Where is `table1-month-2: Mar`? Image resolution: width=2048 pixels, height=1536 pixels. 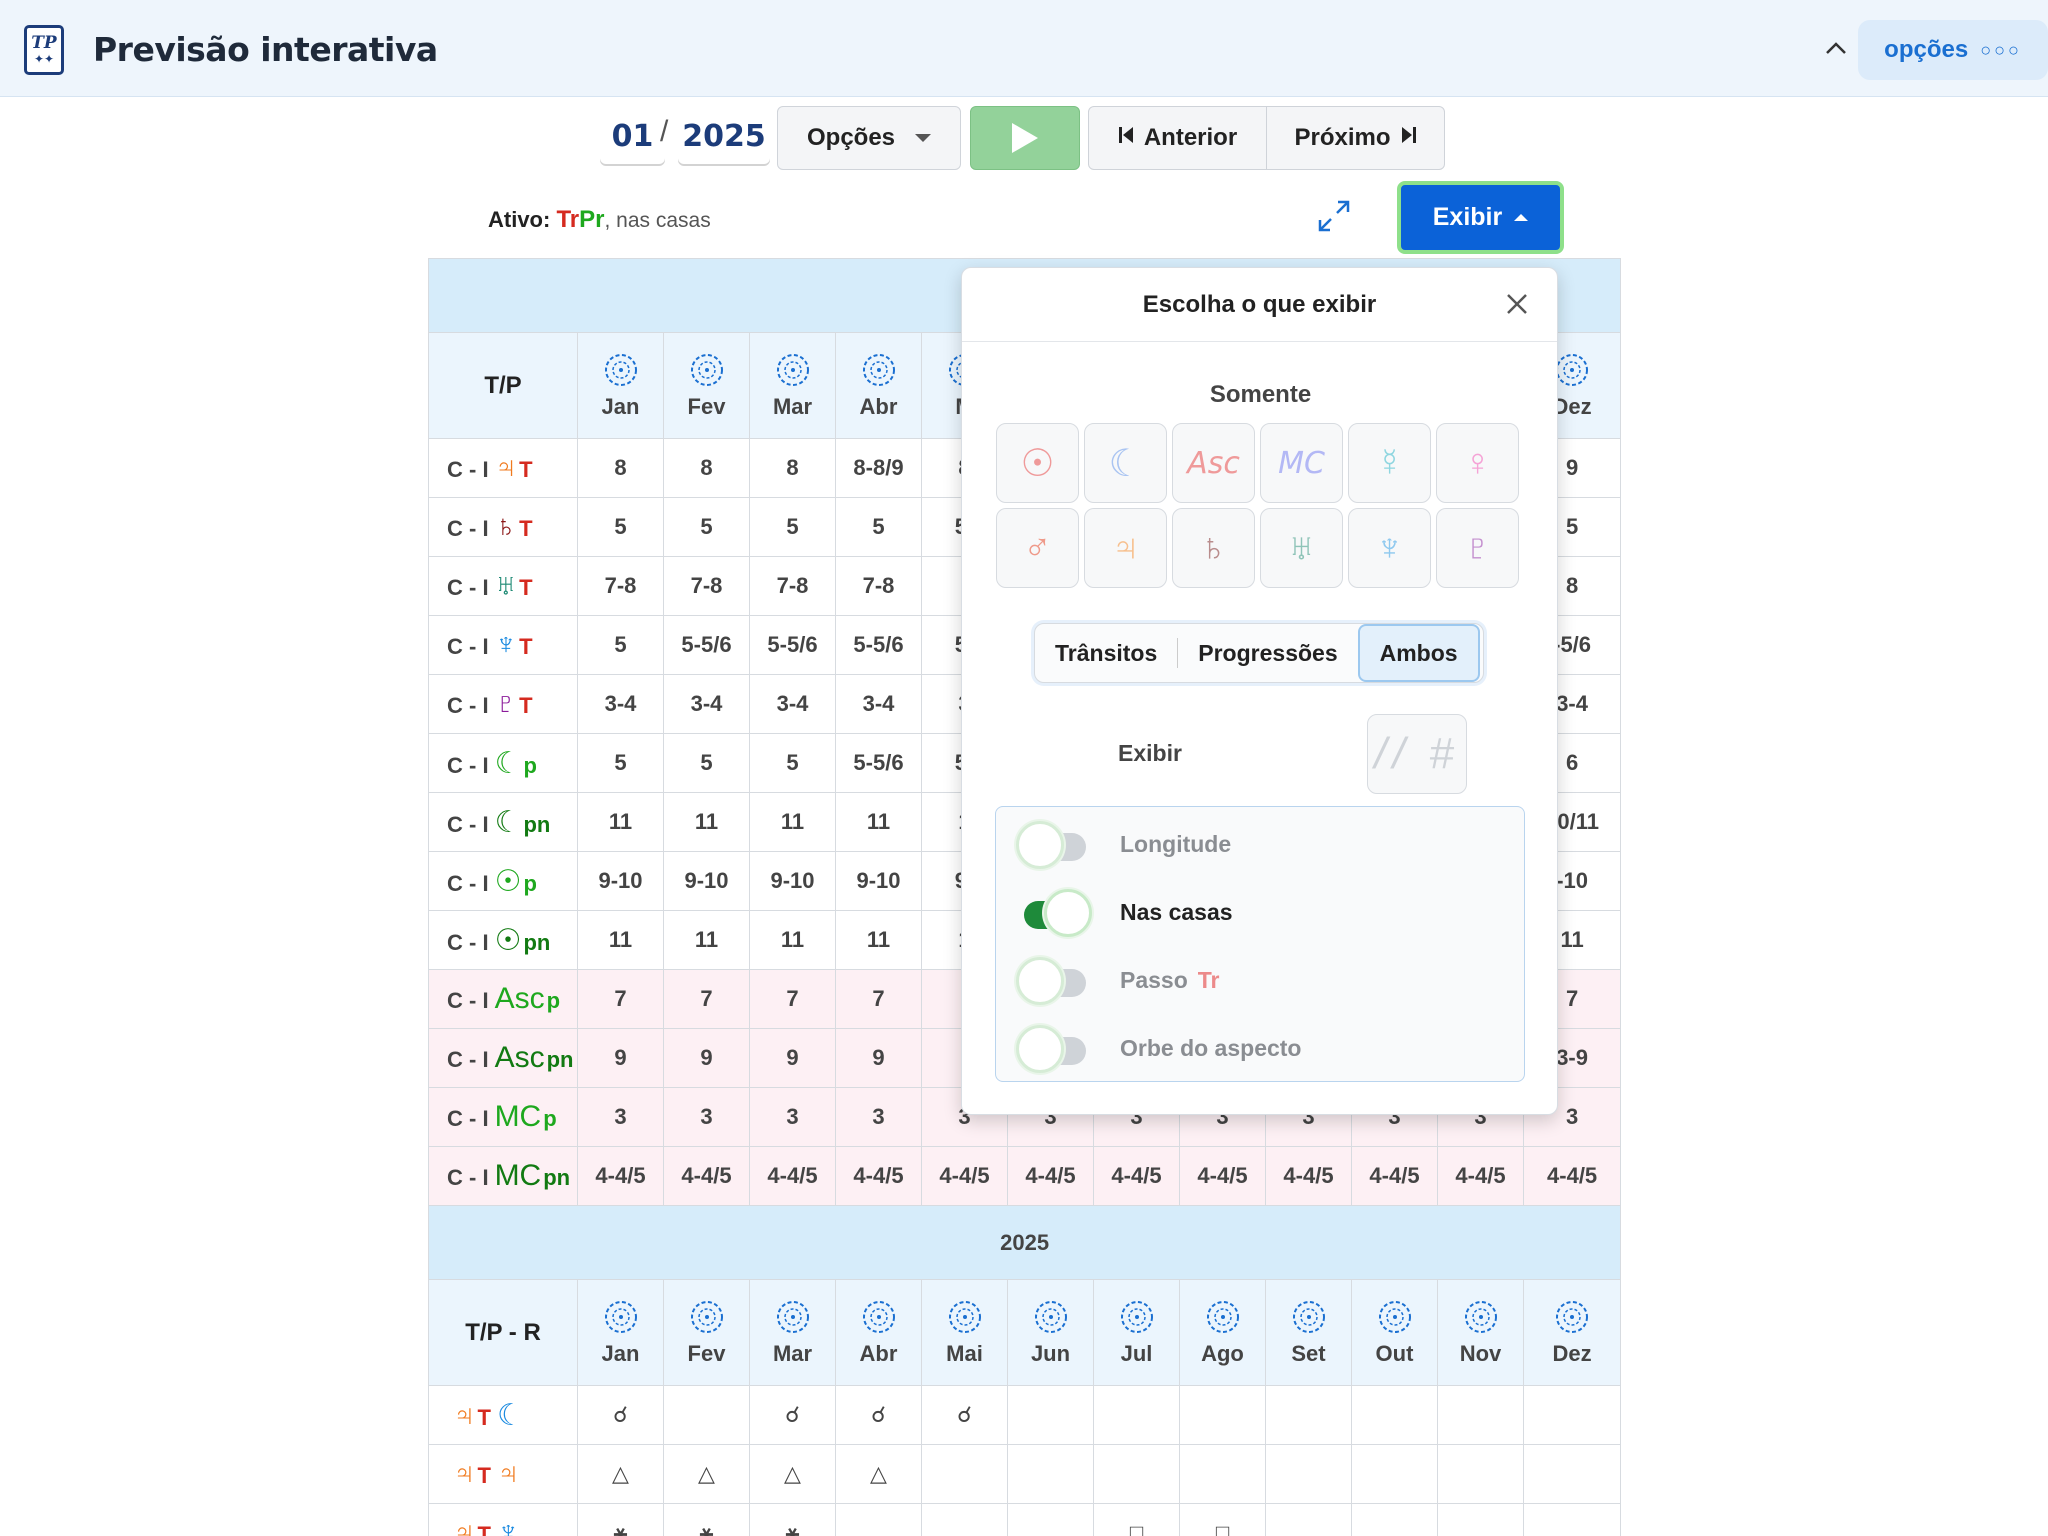
table1-month-2: Mar is located at coordinates (792, 385).